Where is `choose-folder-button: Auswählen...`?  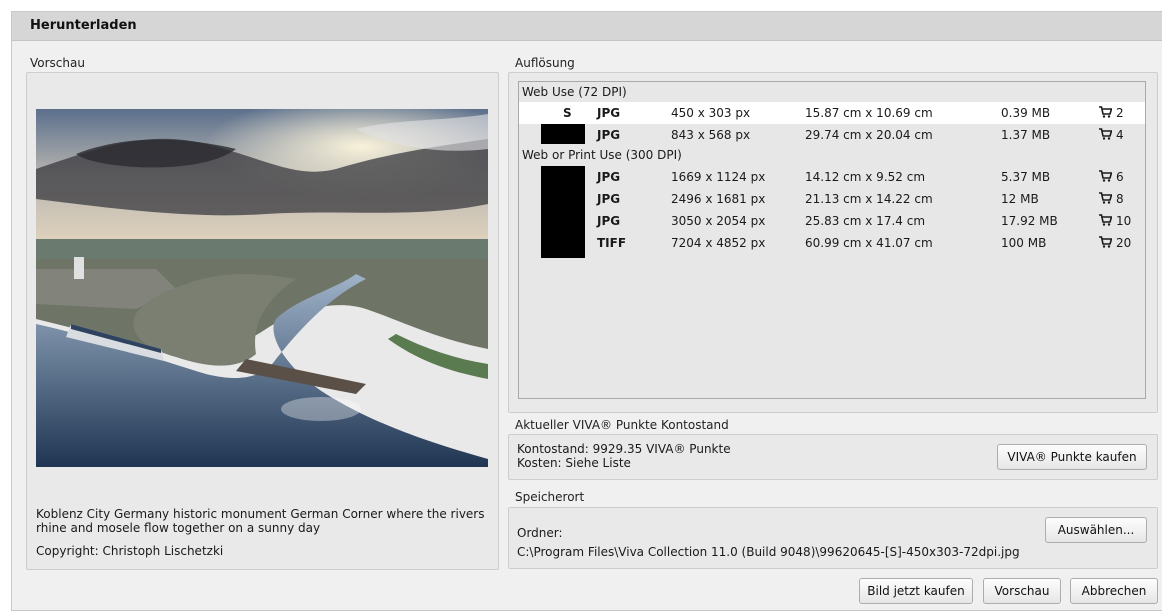
choose-folder-button: Auswählen... is located at coordinates (1096, 530).